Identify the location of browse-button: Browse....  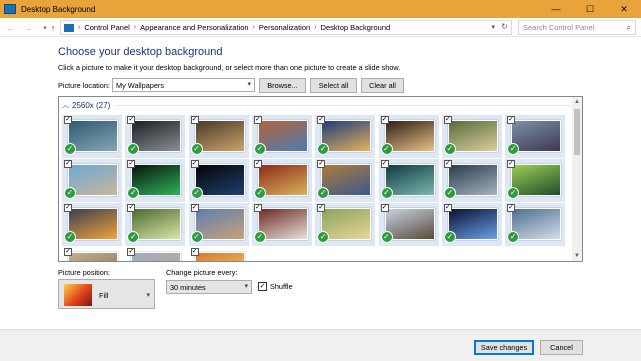
(282, 85).